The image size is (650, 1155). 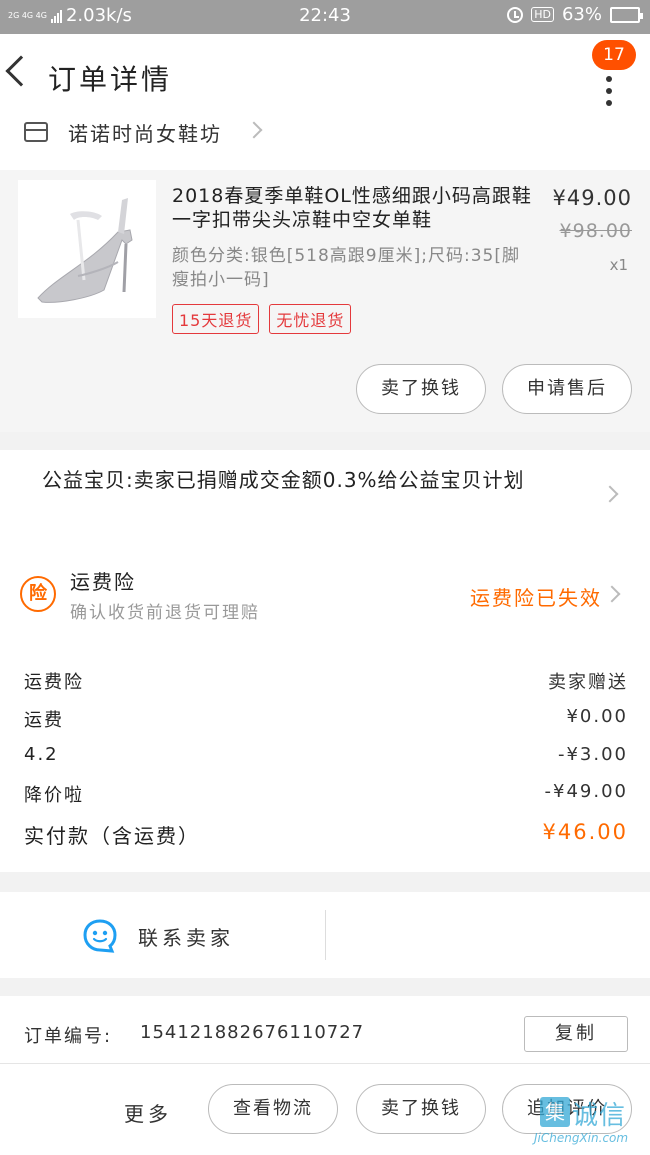 What do you see at coordinates (283, 480) in the screenshot?
I see `charity-text: 公益宝贝:卖家已捐赠成交金额0.3%给公益宝贝计划` at bounding box center [283, 480].